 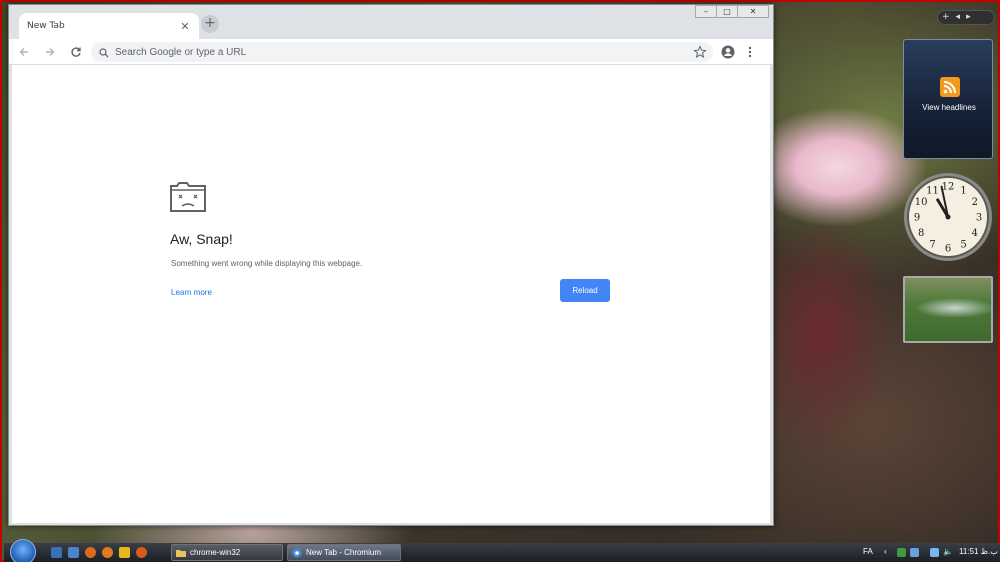 I want to click on clock-numeral: 5, so click(x=963, y=244).